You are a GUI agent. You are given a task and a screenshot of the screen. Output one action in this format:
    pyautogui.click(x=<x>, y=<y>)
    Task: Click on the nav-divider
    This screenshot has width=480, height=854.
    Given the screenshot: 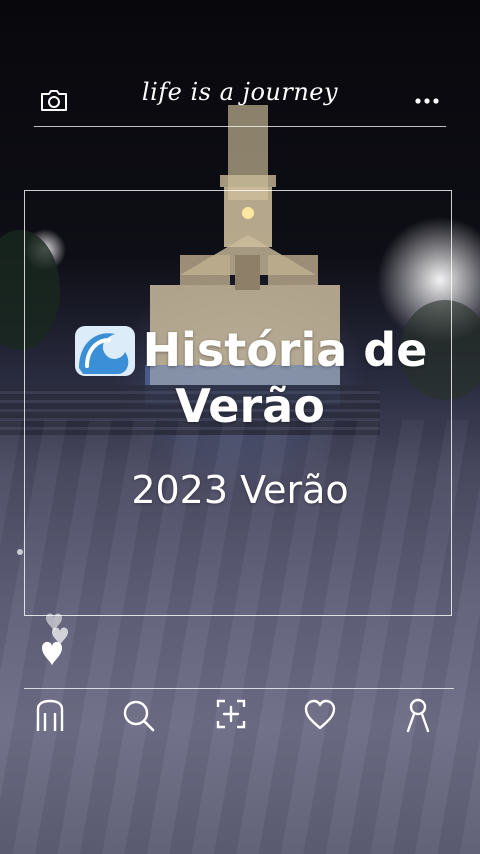 What is the action you would take?
    pyautogui.click(x=239, y=688)
    